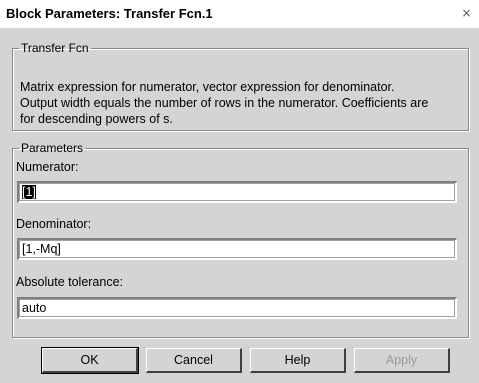 This screenshot has height=383, width=479. What do you see at coordinates (41, 249) in the screenshot?
I see `denominator-value: [1,-Mq]` at bounding box center [41, 249].